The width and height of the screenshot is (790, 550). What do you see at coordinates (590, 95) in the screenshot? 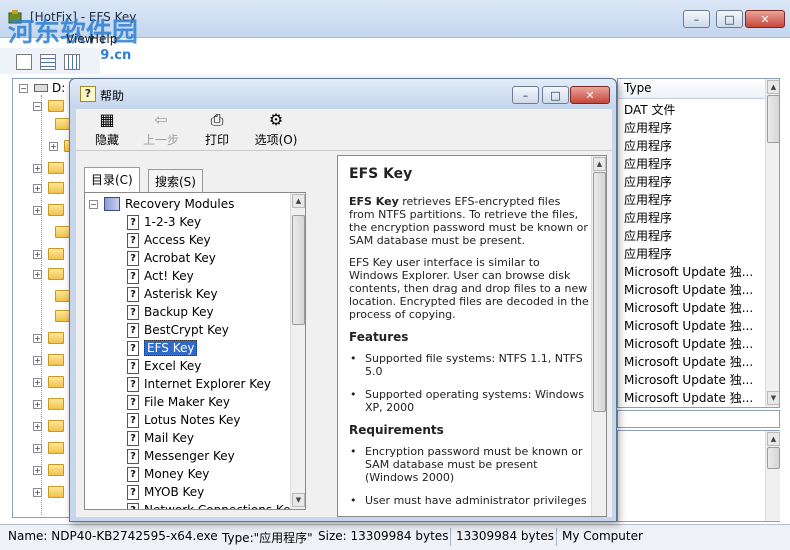
I see `help-close-button: ✕` at bounding box center [590, 95].